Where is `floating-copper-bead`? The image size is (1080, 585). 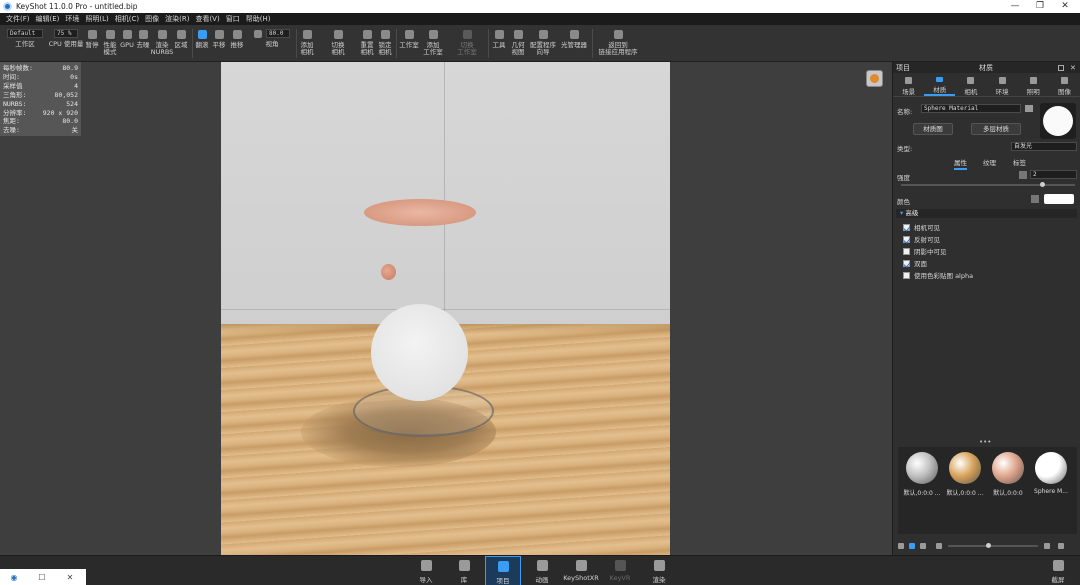
floating-copper-bead is located at coordinates (388, 272).